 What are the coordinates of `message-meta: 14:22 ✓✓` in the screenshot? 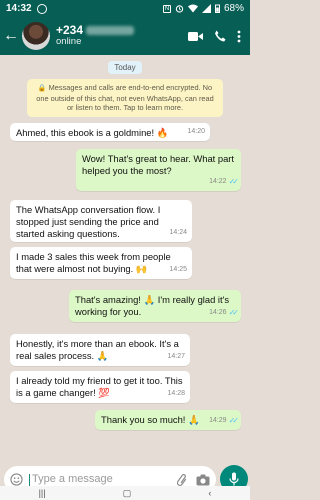 It's located at (224, 182).